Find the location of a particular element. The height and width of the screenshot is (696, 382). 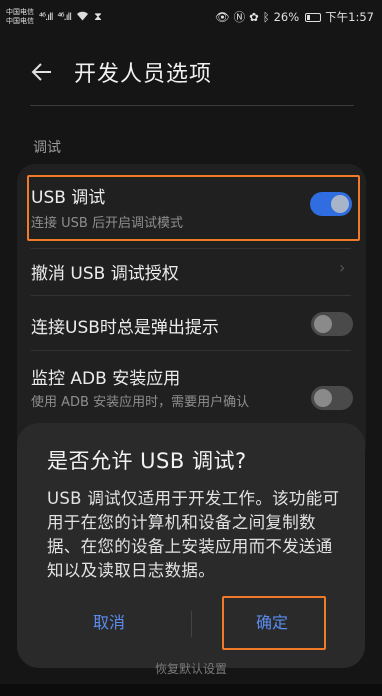

prompt-on-usb-title: 连接USB时总是弹出提示 is located at coordinates (125, 328).